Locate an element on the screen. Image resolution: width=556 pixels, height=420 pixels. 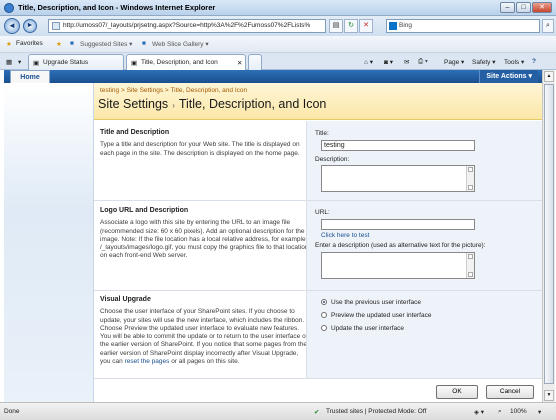
scroll-up-icon: ▲ is located at coordinates (549, 76).